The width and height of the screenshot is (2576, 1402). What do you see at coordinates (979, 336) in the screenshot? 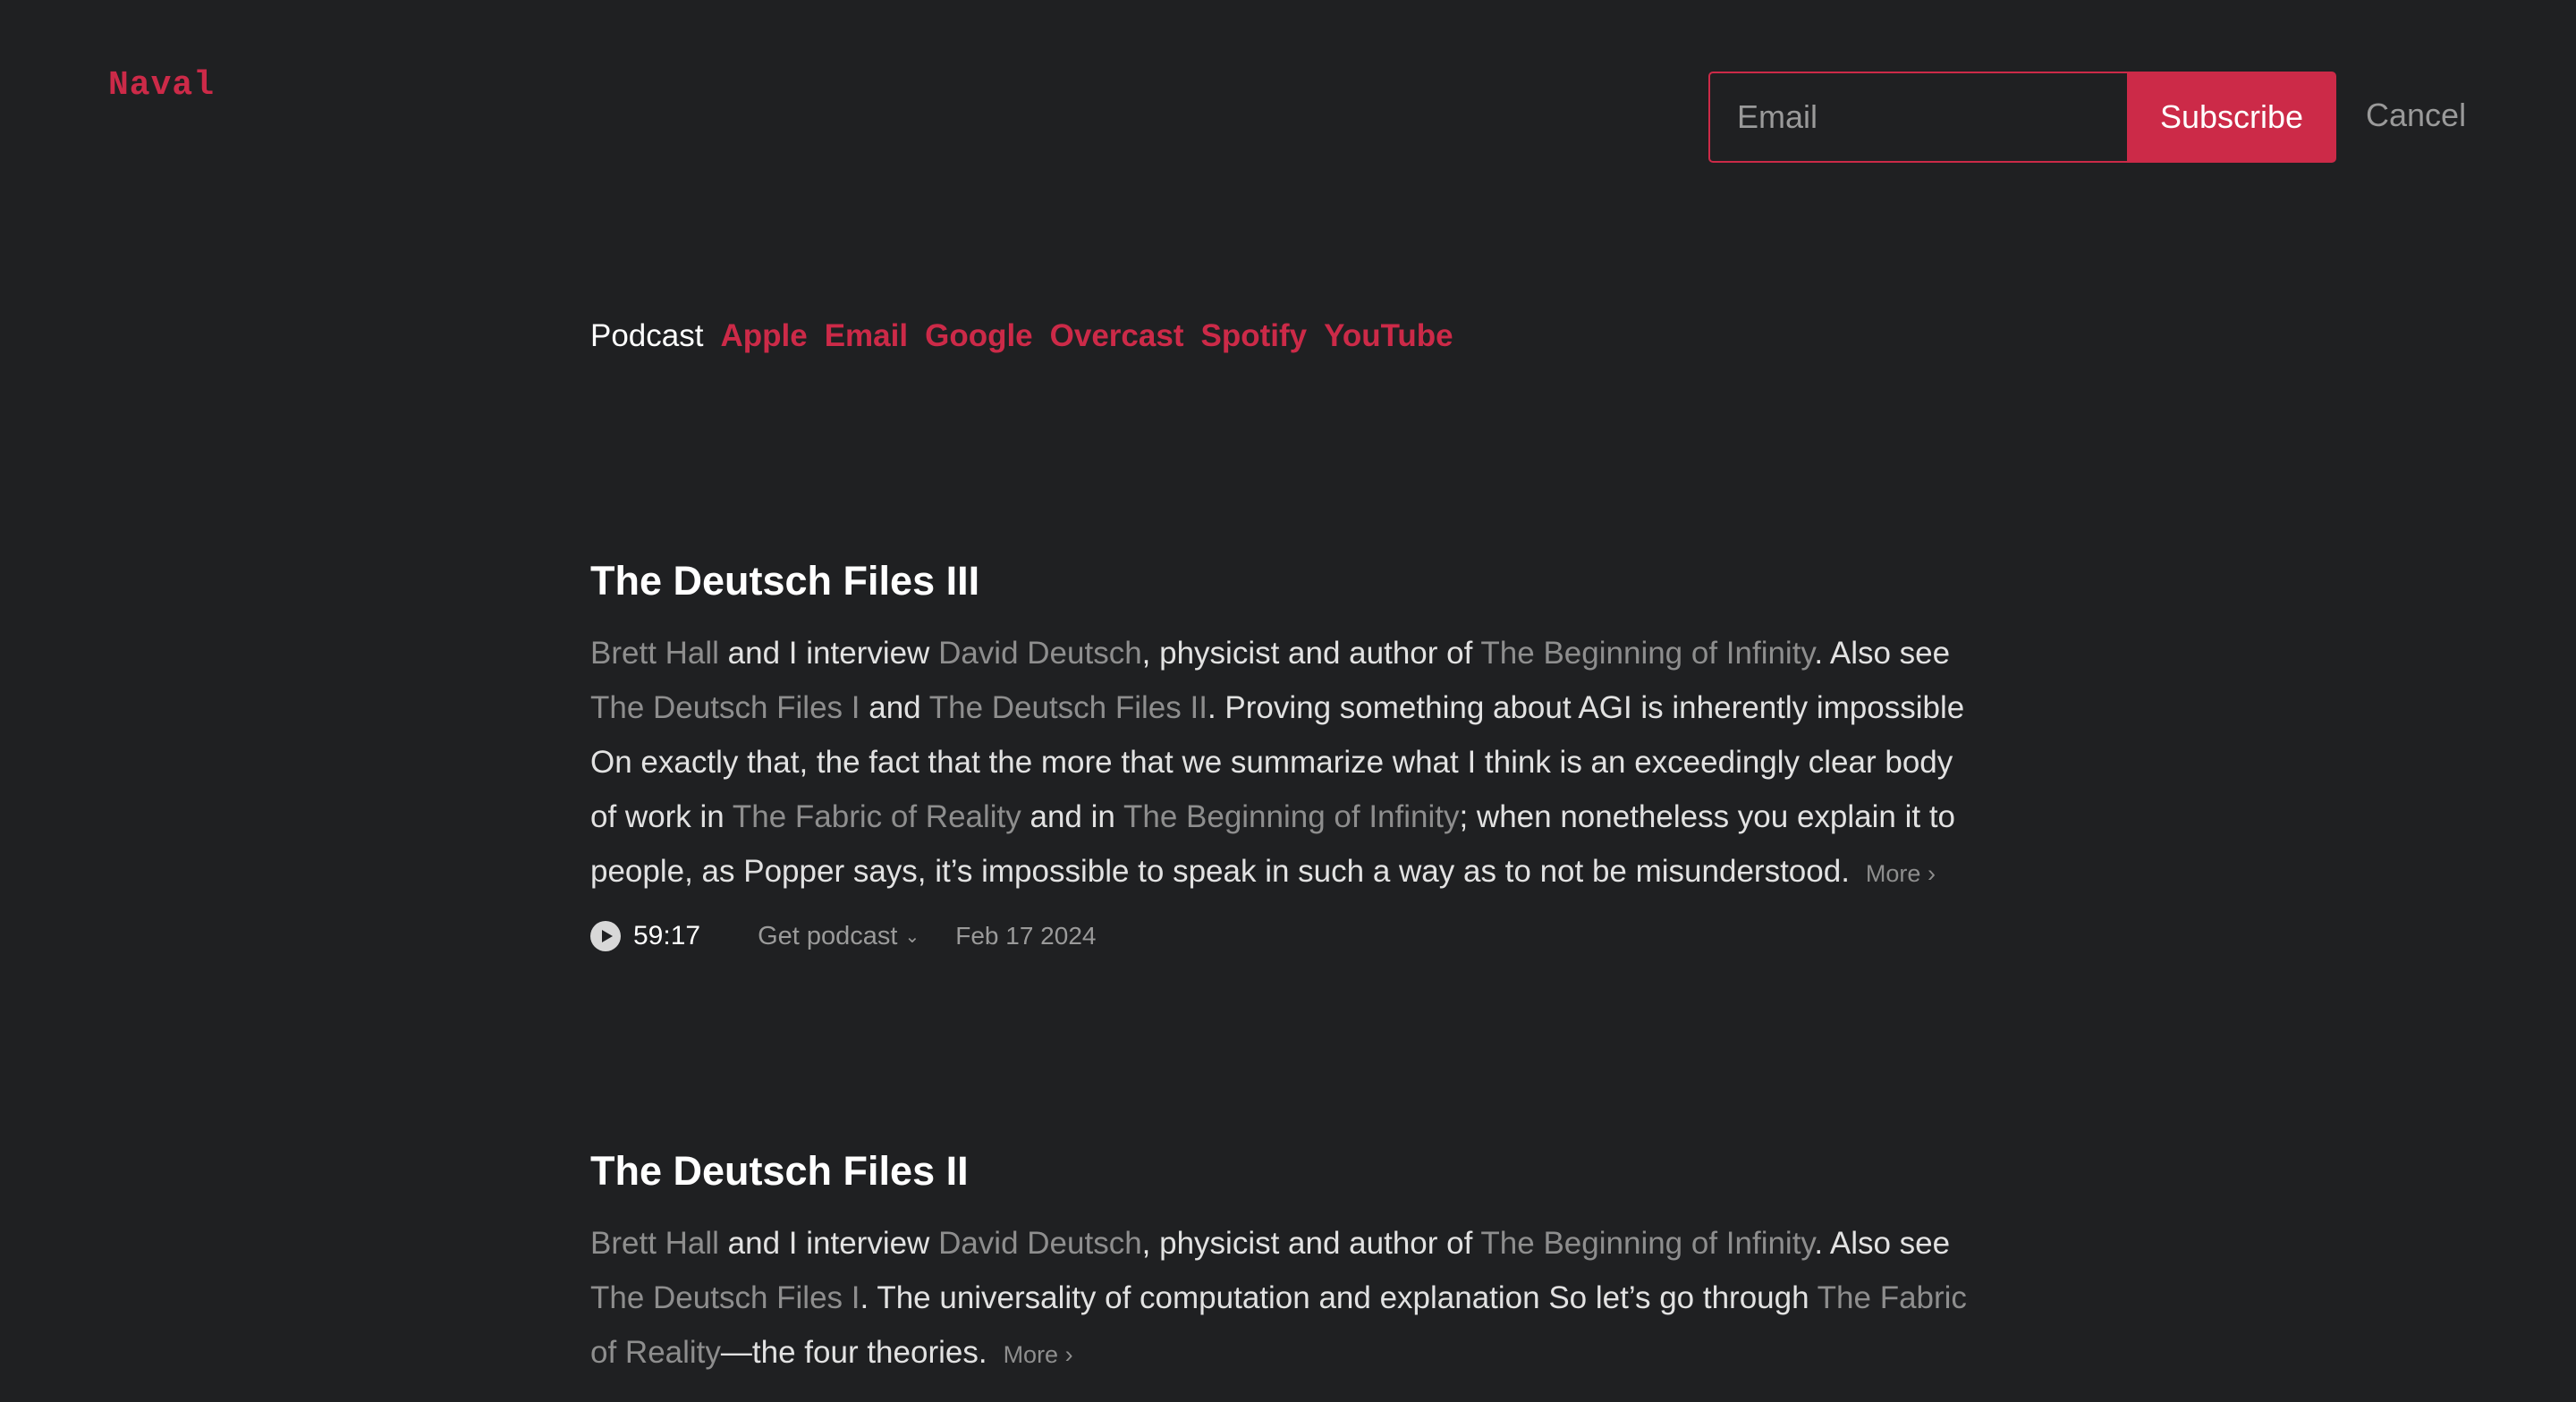
I see `podcast-link-google: Google` at bounding box center [979, 336].